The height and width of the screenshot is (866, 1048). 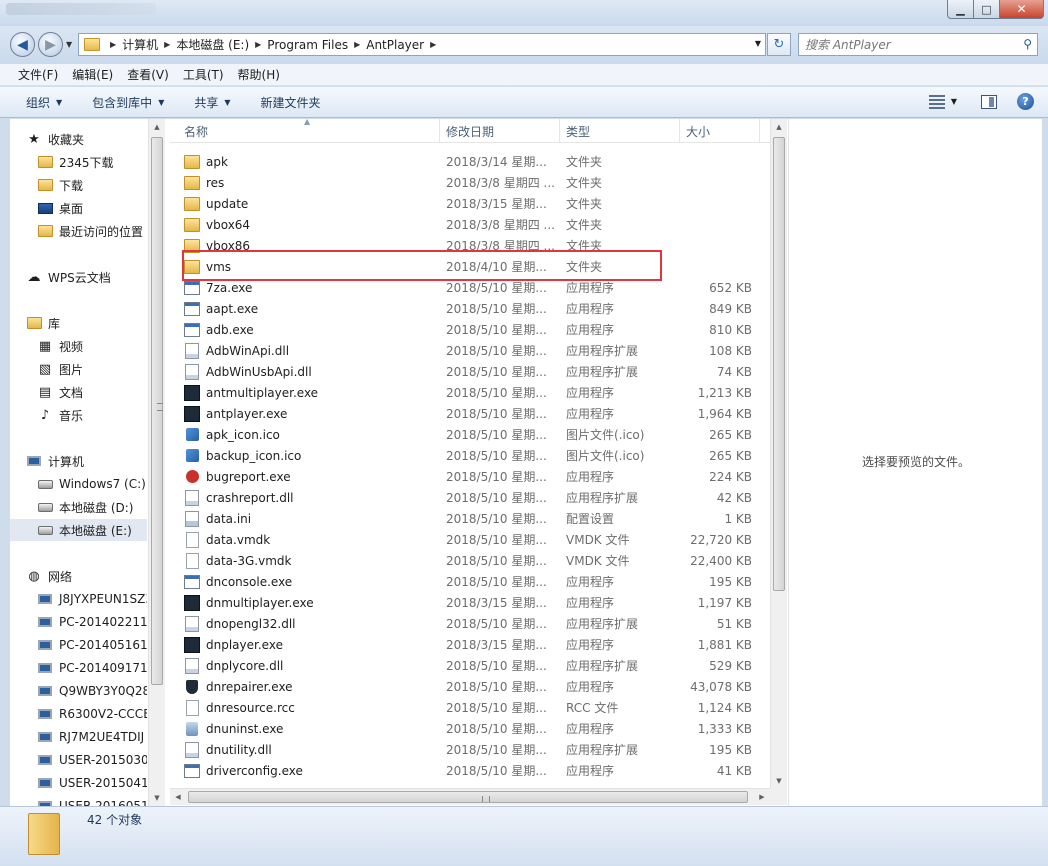 What do you see at coordinates (307, 45) in the screenshot?
I see `breadcrumb-item: Program Files` at bounding box center [307, 45].